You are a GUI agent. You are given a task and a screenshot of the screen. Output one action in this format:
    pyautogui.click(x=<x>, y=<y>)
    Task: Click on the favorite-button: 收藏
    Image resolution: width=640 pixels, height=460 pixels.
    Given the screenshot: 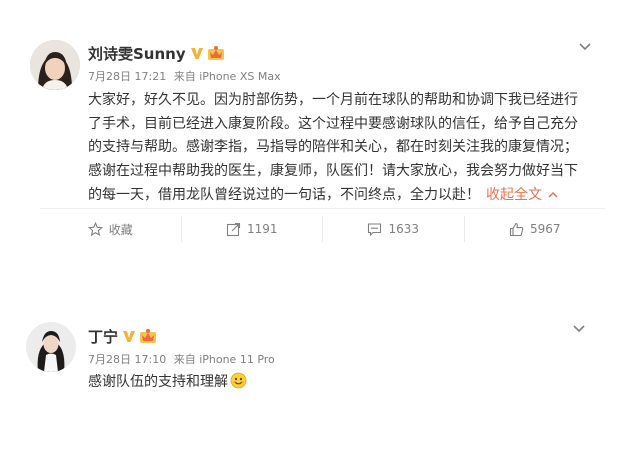 What is the action you would take?
    pyautogui.click(x=110, y=229)
    